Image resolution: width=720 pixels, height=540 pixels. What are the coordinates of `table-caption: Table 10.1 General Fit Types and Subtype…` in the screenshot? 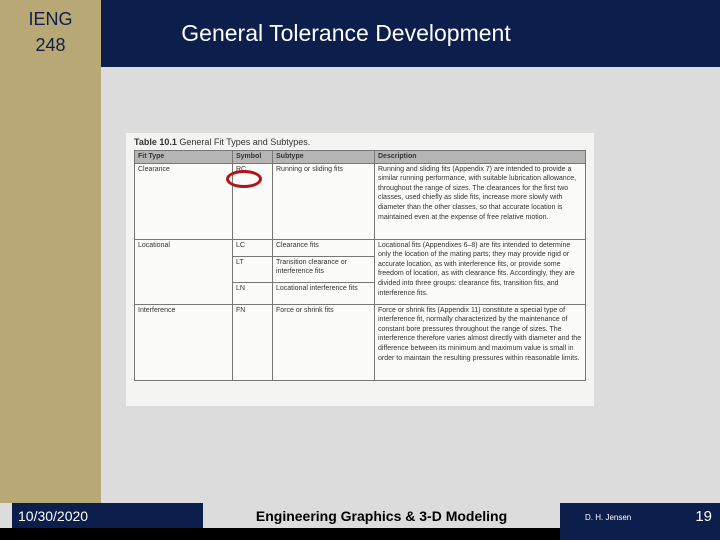 It's located at (360, 142).